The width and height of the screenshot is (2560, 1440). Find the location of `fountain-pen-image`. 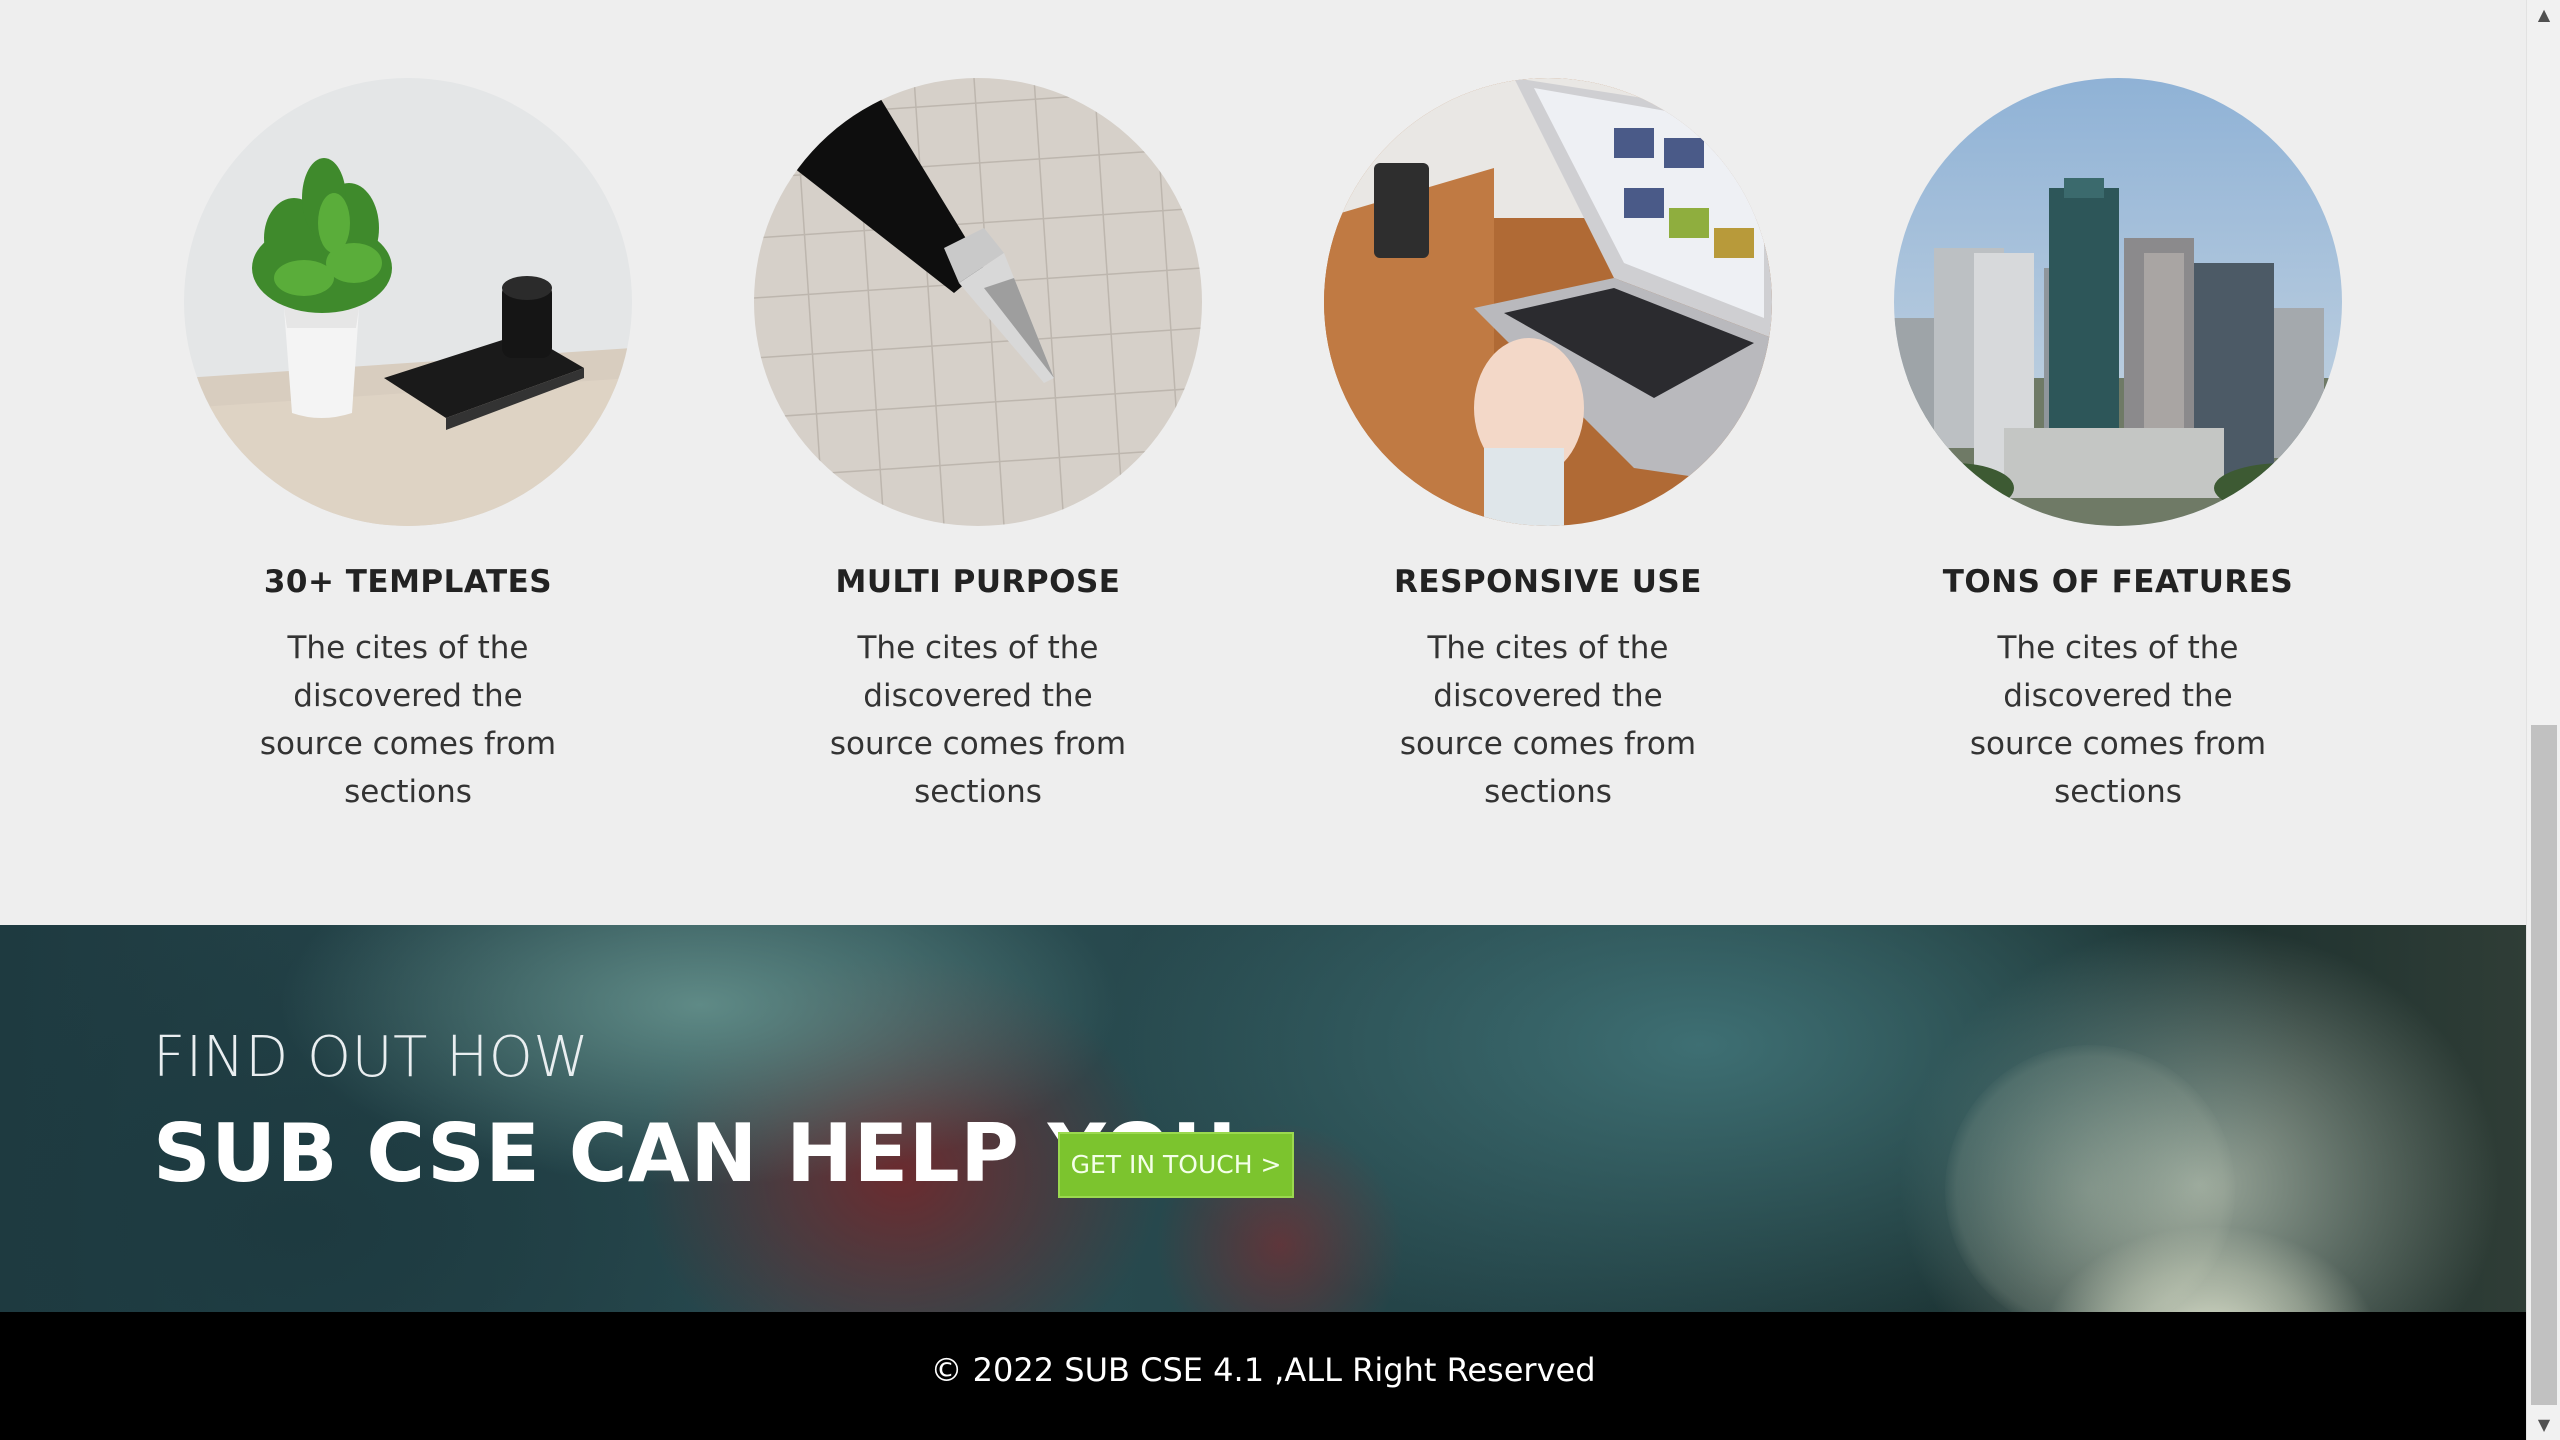

fountain-pen-image is located at coordinates (978, 302).